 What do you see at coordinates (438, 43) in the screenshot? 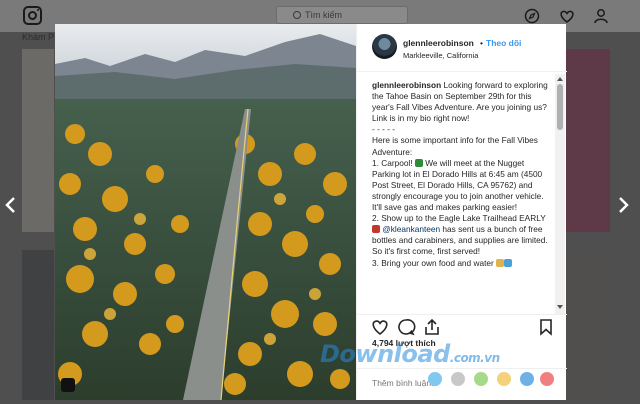
I see `post-username: glennleerobinson` at bounding box center [438, 43].